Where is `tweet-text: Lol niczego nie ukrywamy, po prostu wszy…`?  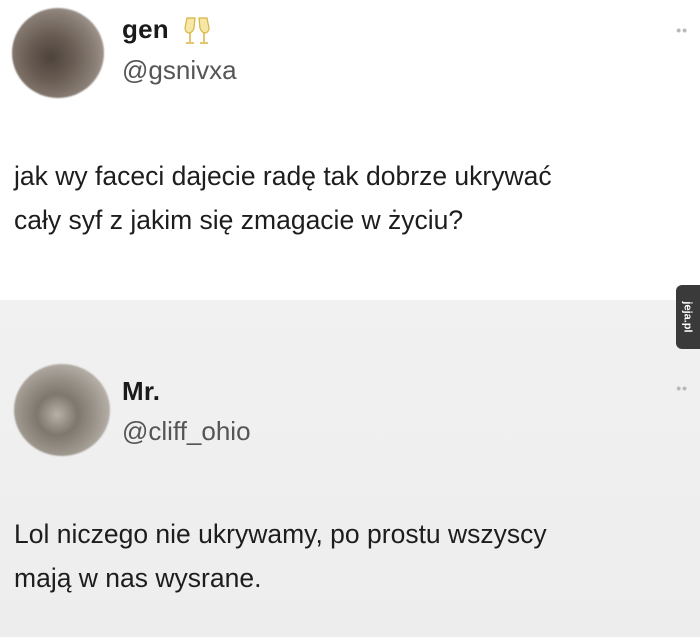 tweet-text: Lol niczego nie ukrywamy, po prostu wszy… is located at coordinates (354, 556).